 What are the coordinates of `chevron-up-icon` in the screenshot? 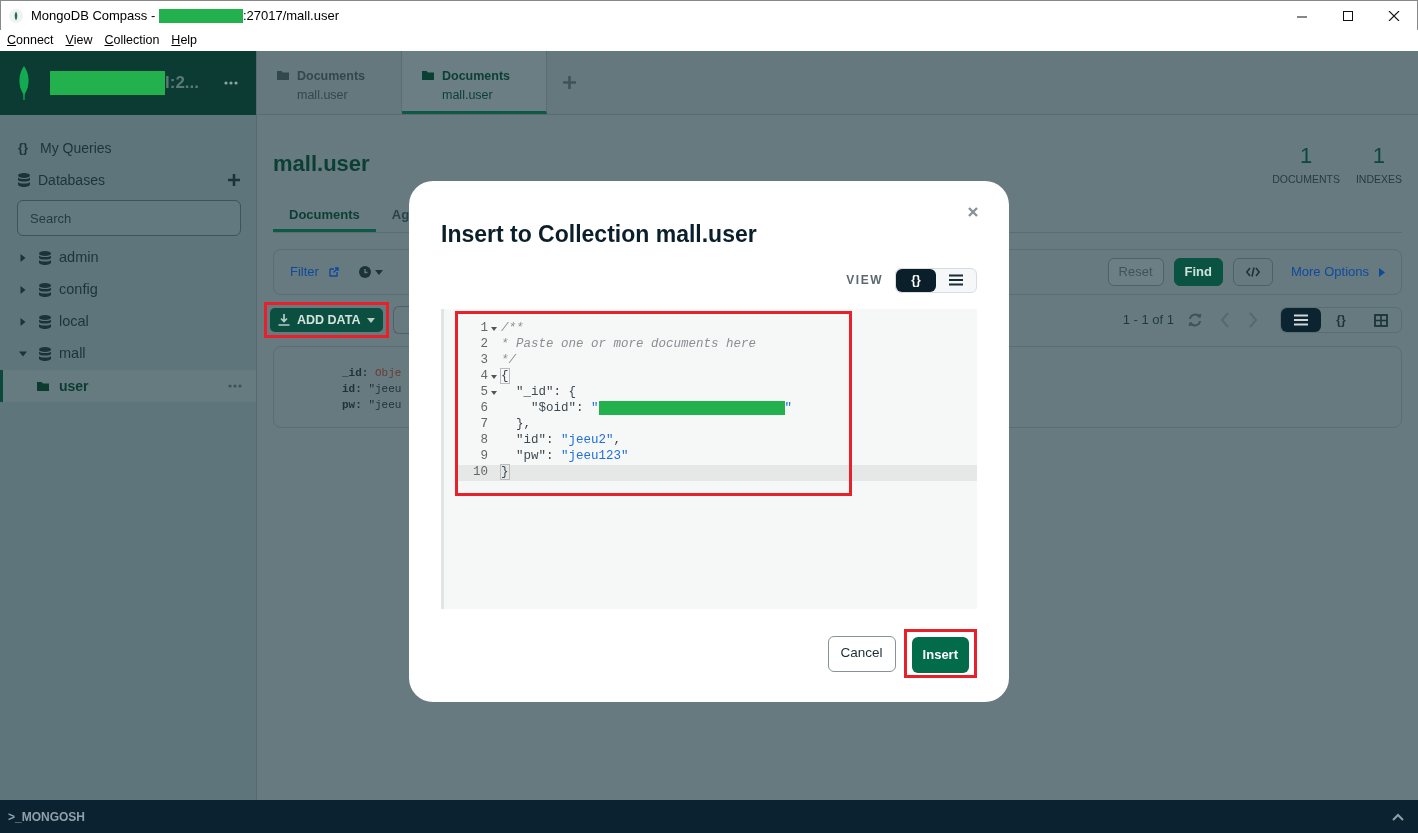 It's located at (1398, 816).